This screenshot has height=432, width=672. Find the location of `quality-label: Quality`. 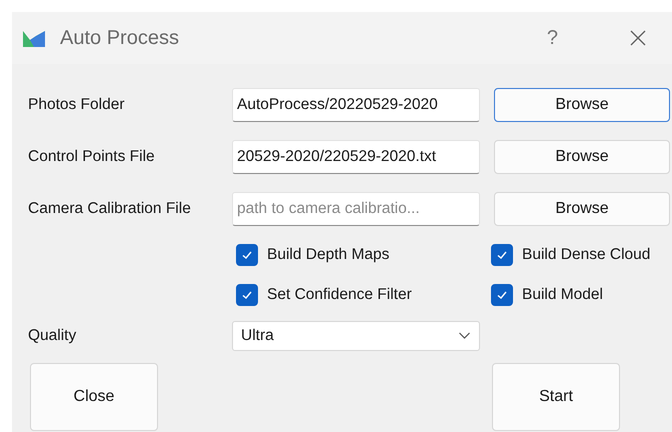

quality-label: Quality is located at coordinates (53, 336).